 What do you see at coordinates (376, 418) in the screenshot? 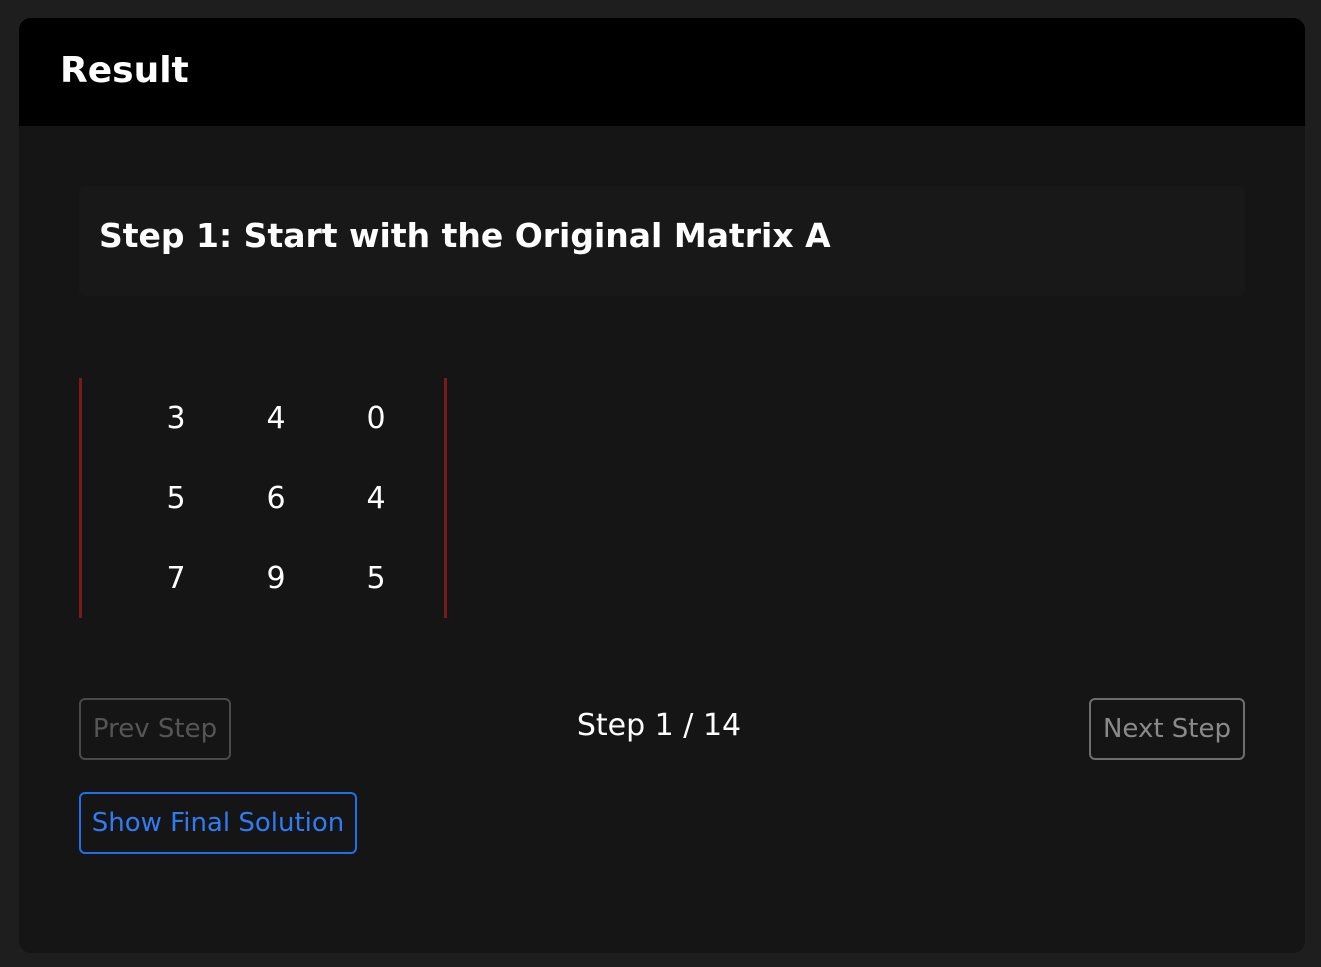
I see `matrix-cell: 0` at bounding box center [376, 418].